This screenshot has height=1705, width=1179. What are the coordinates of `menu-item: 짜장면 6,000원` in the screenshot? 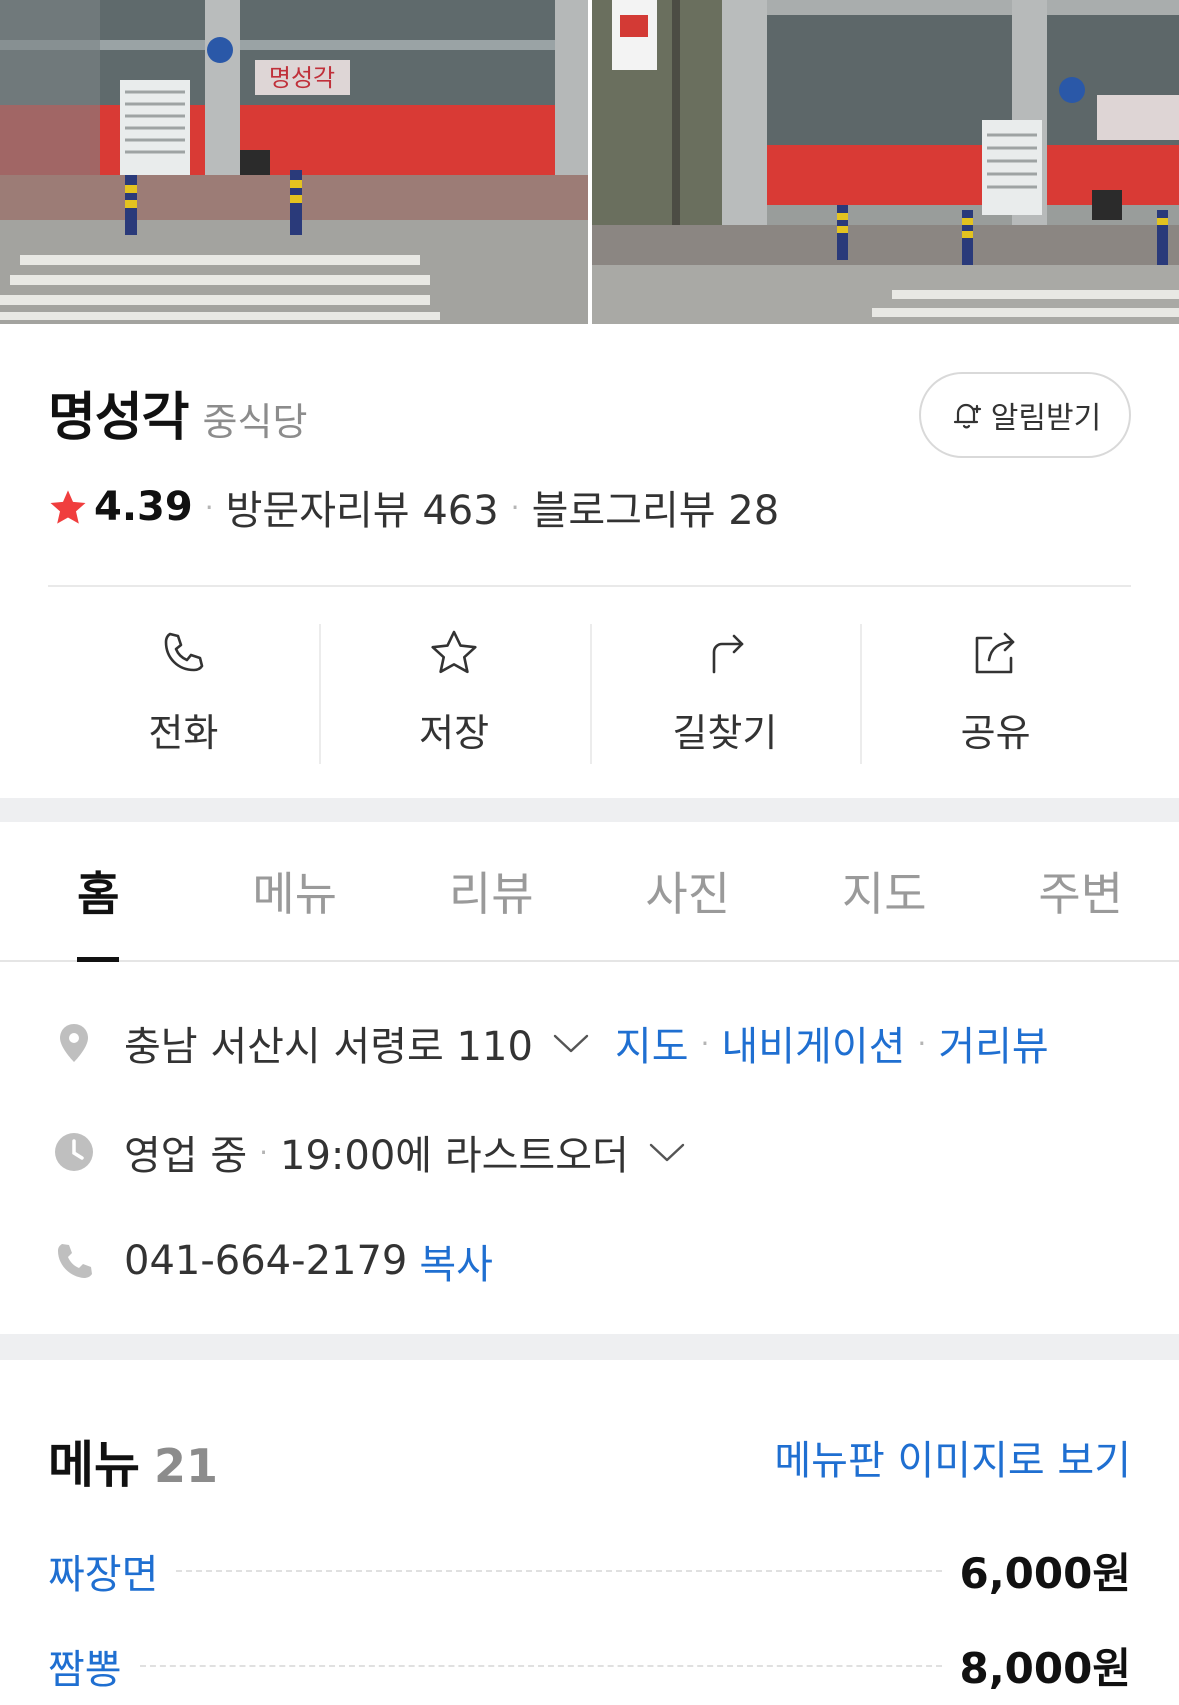 It's located at (589, 1570).